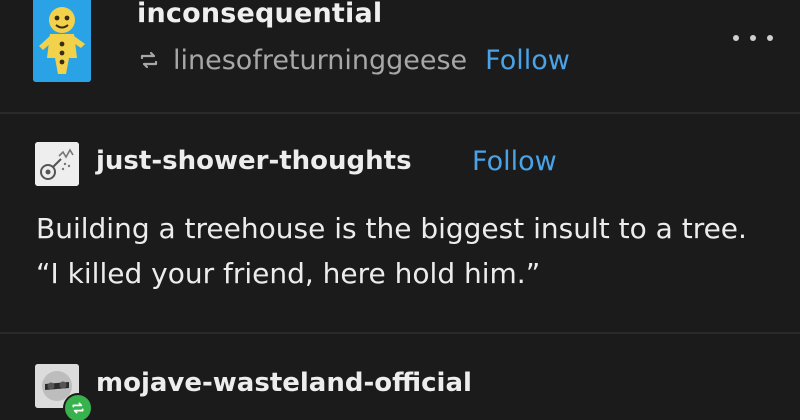  What do you see at coordinates (320, 60) in the screenshot?
I see `reblogged-from-blog: linesofreturninggeese` at bounding box center [320, 60].